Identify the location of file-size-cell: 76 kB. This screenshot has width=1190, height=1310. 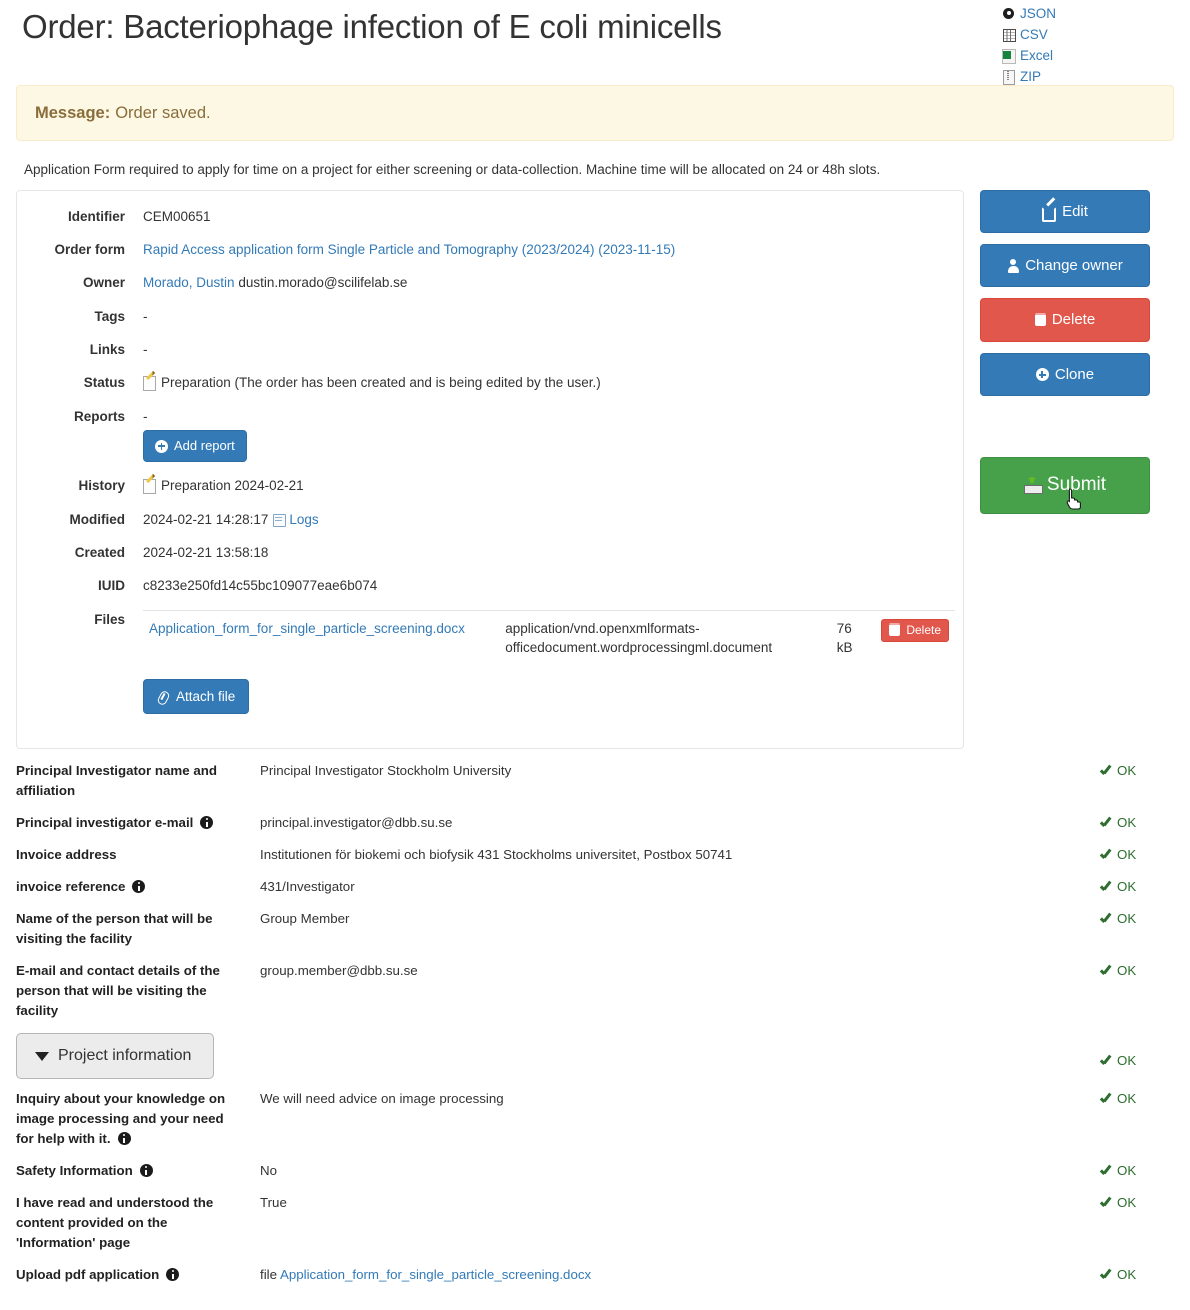
(851, 637).